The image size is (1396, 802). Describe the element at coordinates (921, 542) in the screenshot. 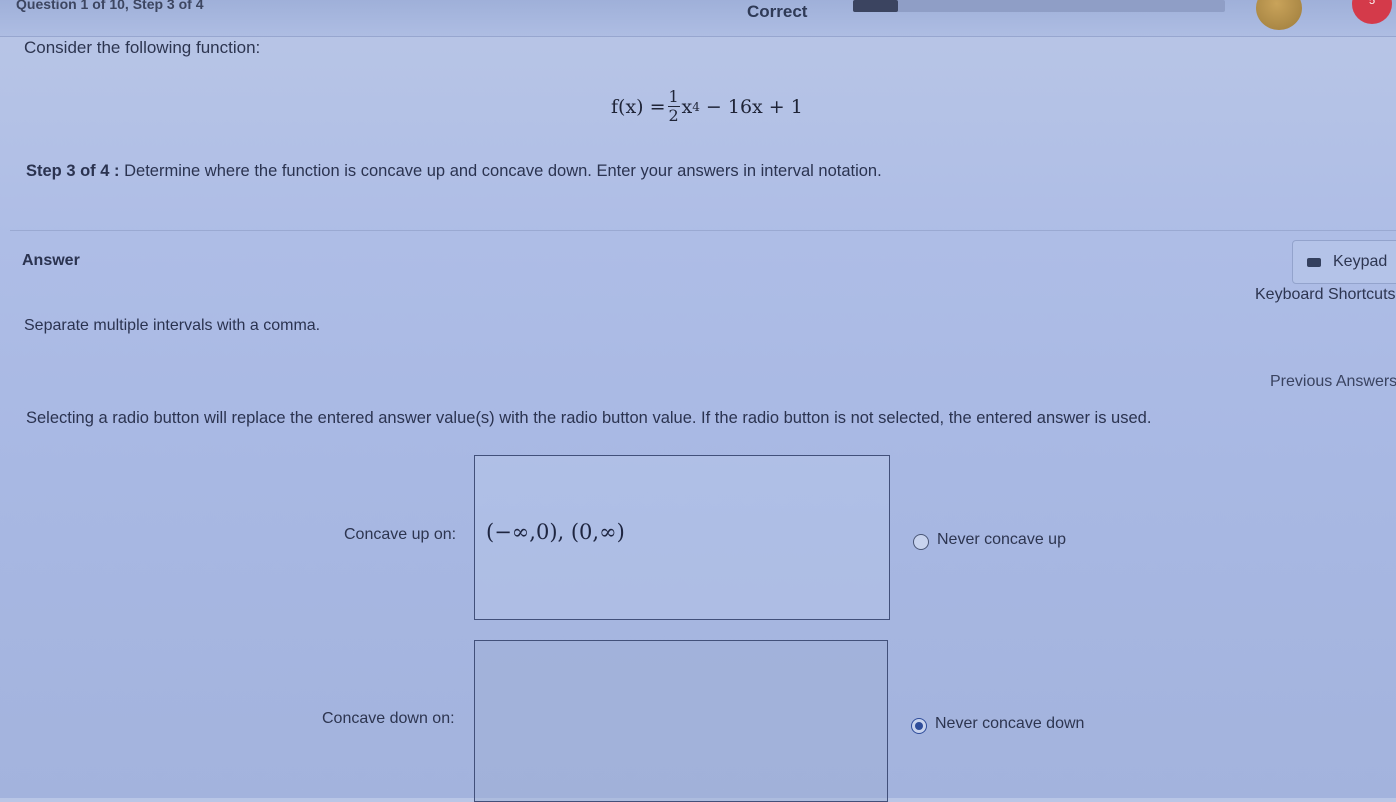

I see `never-concave-up-radio` at that location.